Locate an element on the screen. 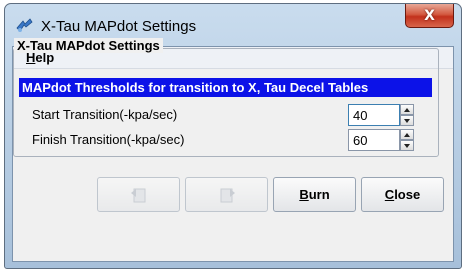 This screenshot has height=271, width=466. start-transition-spin-buttons is located at coordinates (407, 115).